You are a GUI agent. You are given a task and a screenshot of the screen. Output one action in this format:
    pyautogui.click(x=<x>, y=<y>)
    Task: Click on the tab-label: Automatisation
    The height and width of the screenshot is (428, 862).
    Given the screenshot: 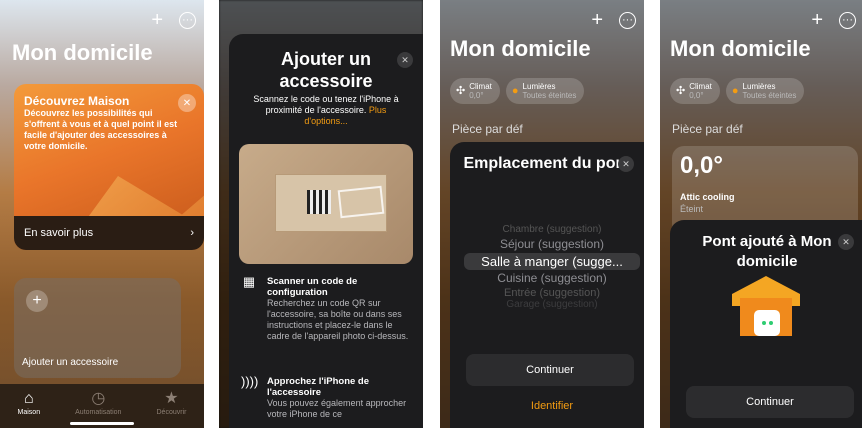 What is the action you would take?
    pyautogui.click(x=98, y=412)
    